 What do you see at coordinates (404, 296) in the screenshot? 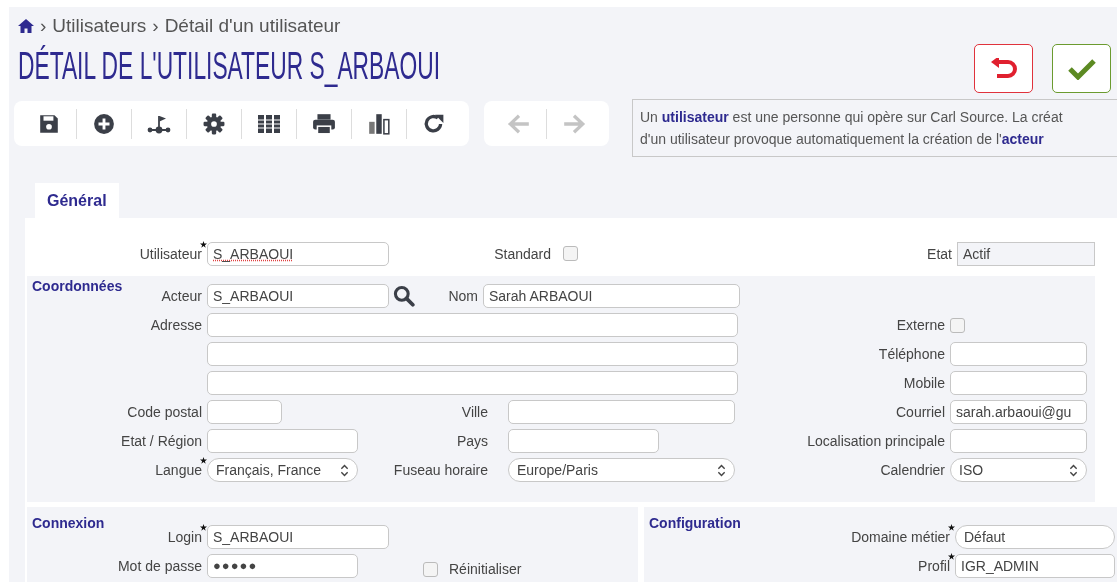
I see `search-icon` at bounding box center [404, 296].